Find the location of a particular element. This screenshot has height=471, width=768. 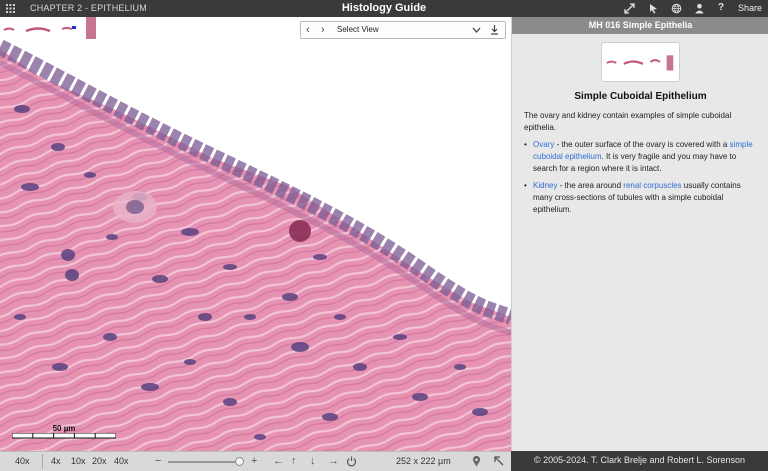

download-icon is located at coordinates (494, 30).